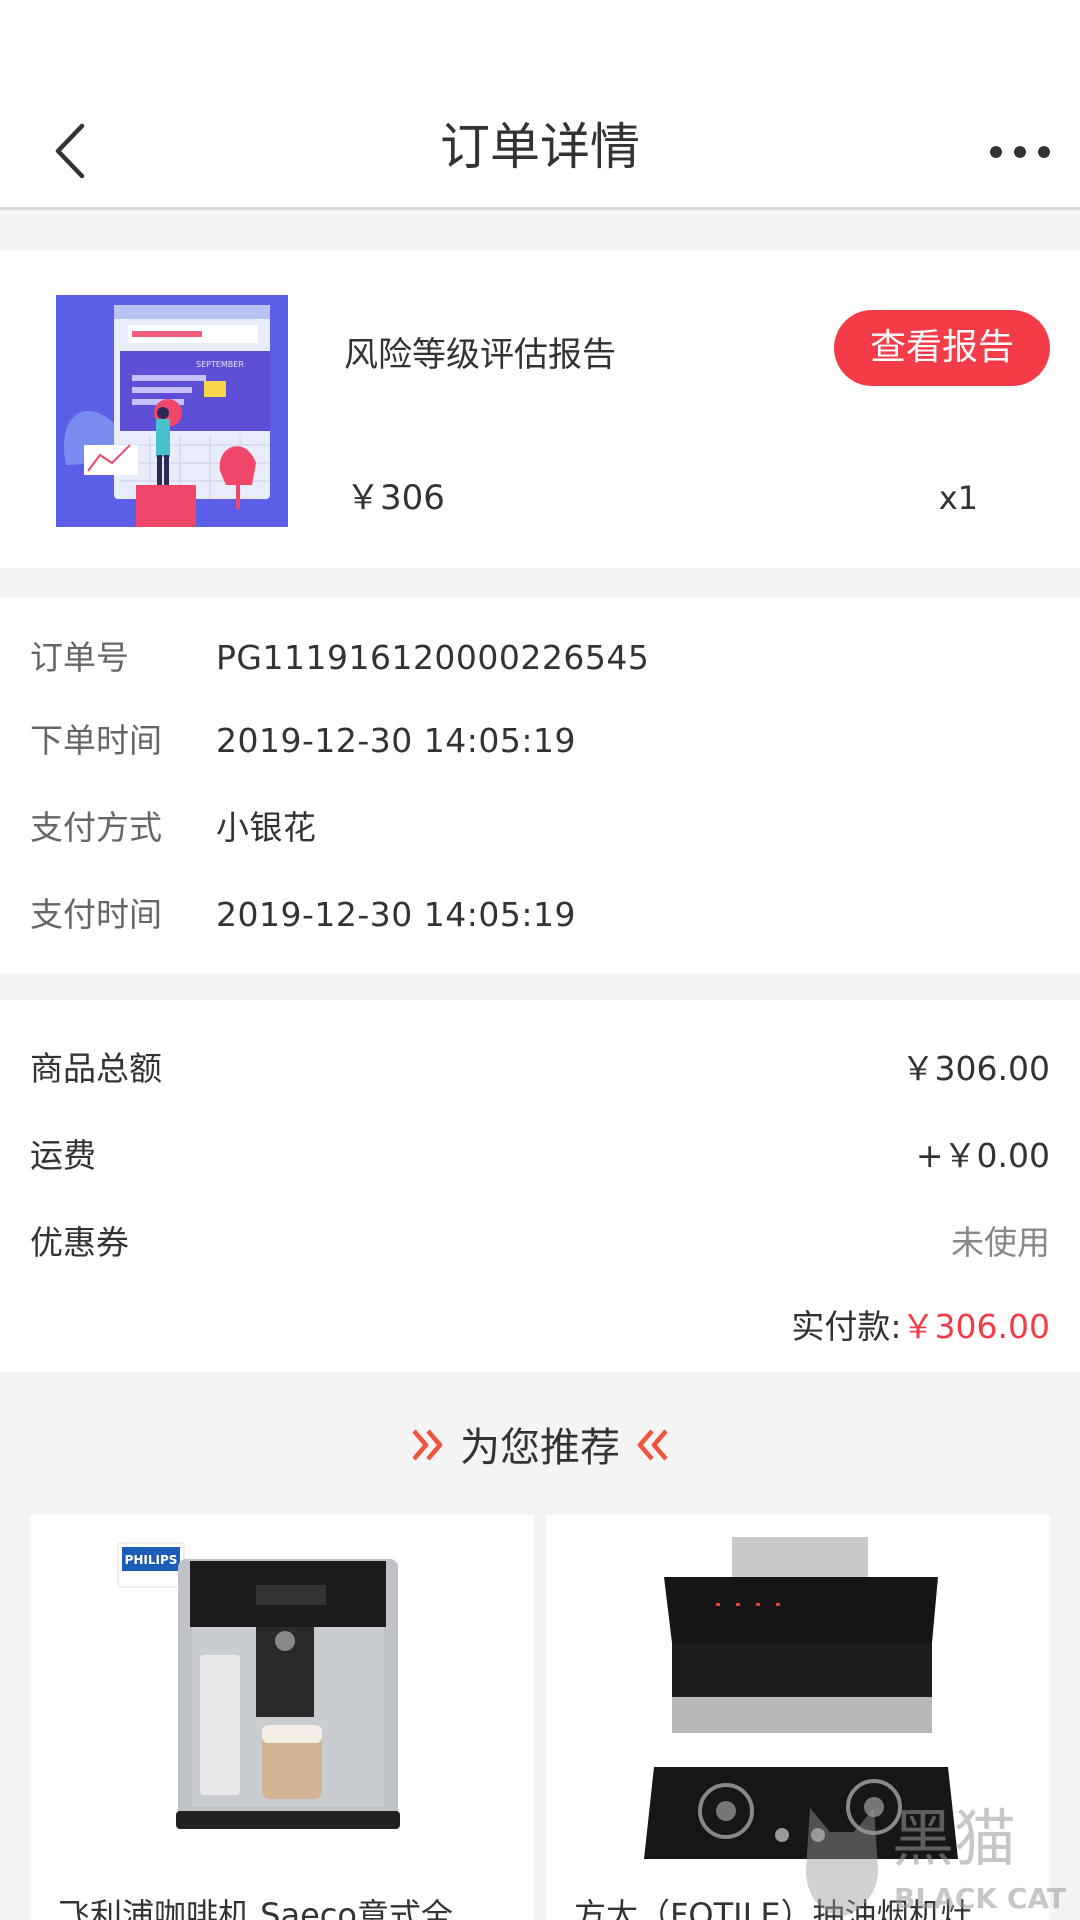  Describe the element at coordinates (996, 152) in the screenshot. I see `more-dots-icon` at that location.